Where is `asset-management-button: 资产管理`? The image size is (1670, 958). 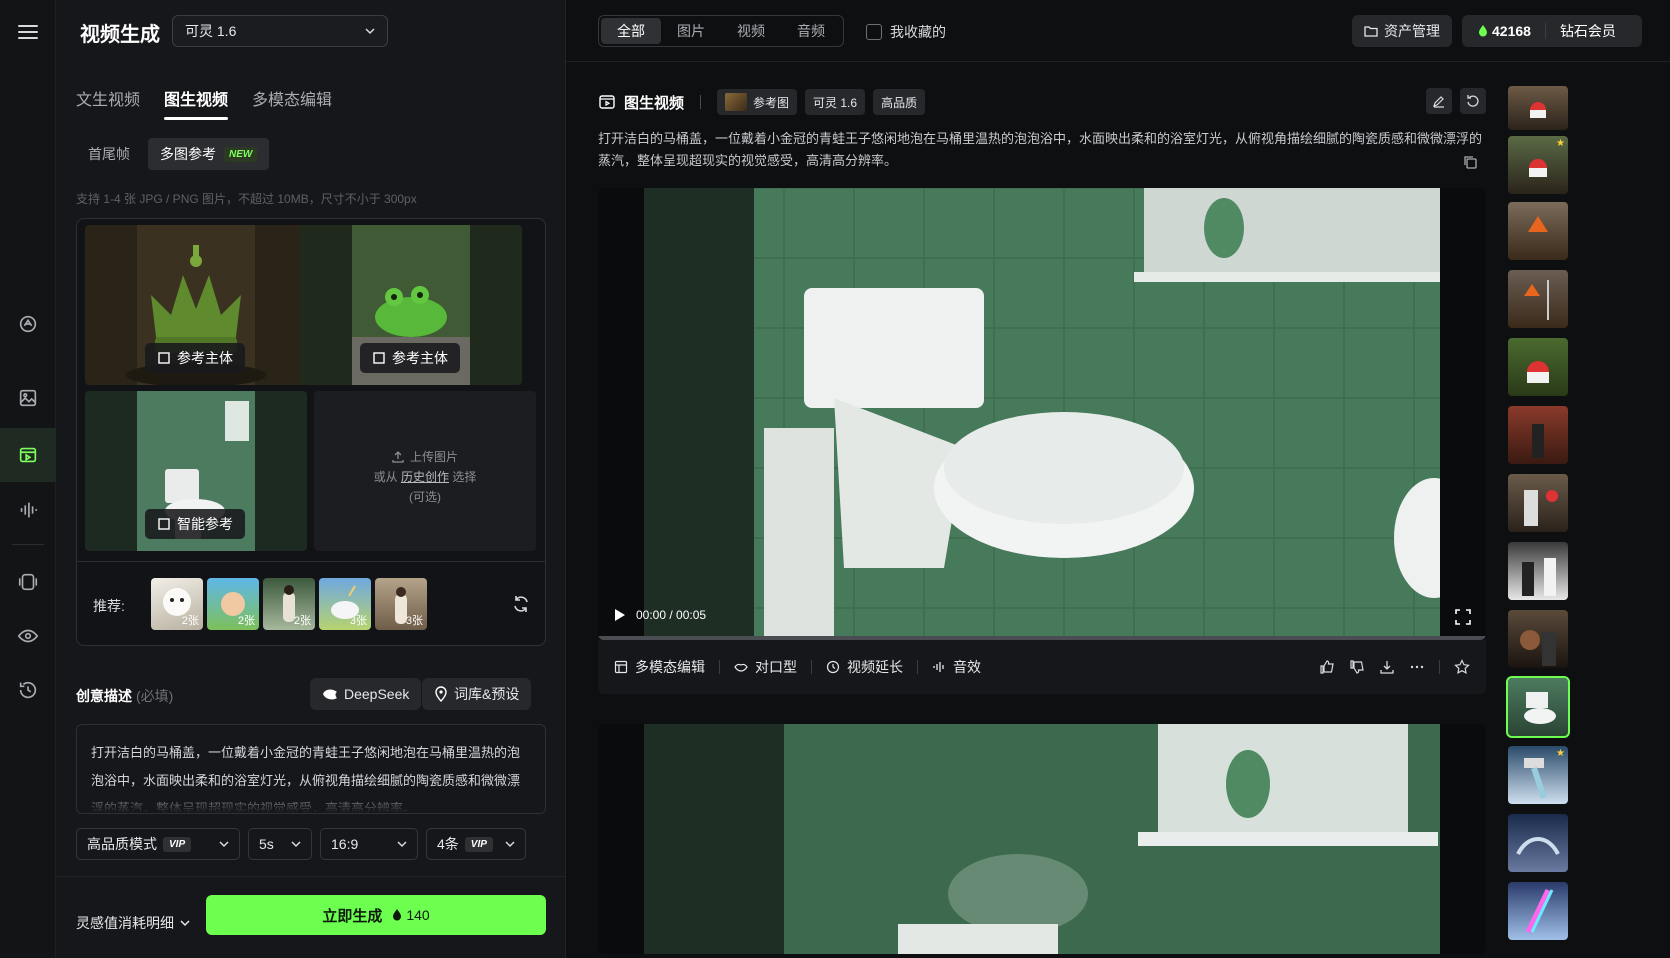 asset-management-button: 资产管理 is located at coordinates (1402, 31).